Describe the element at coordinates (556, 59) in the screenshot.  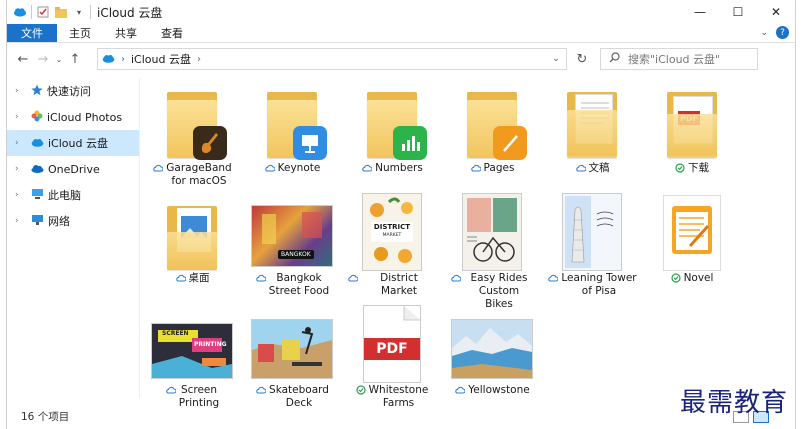
I see `address-dropdown-icon: ⌄` at that location.